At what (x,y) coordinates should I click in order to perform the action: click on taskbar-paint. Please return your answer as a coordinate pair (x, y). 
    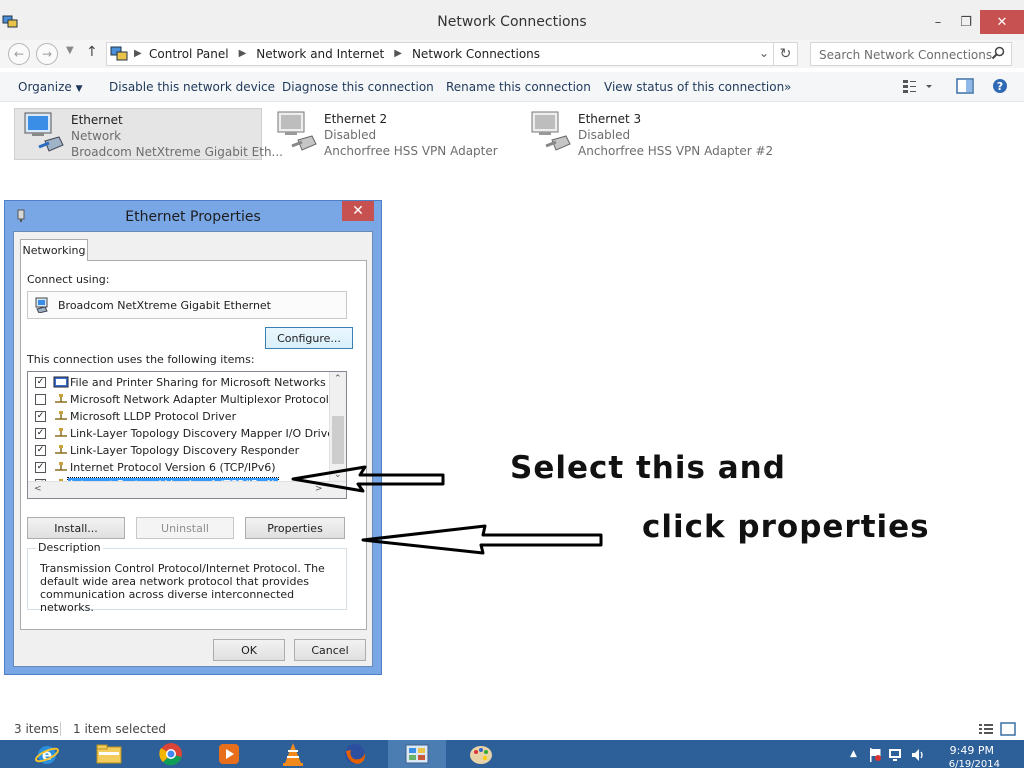
    Looking at the image, I should click on (481, 754).